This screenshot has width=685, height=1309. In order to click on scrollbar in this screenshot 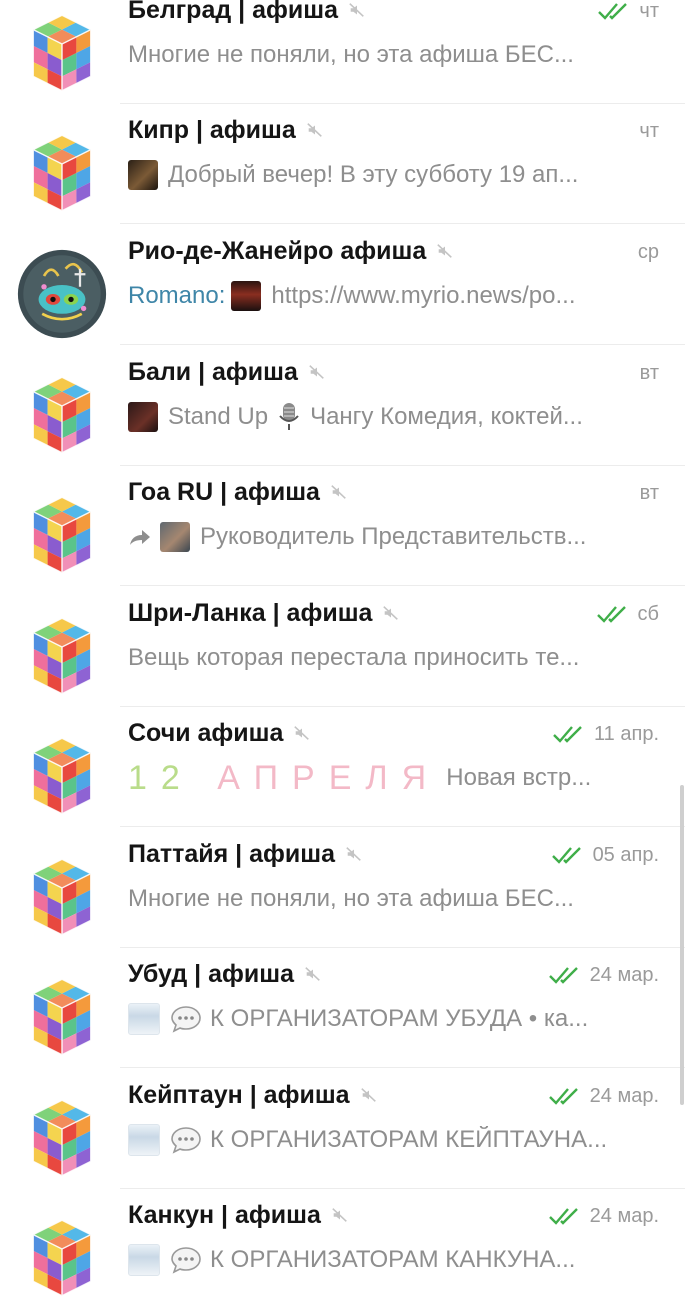, I will do `click(682, 945)`.